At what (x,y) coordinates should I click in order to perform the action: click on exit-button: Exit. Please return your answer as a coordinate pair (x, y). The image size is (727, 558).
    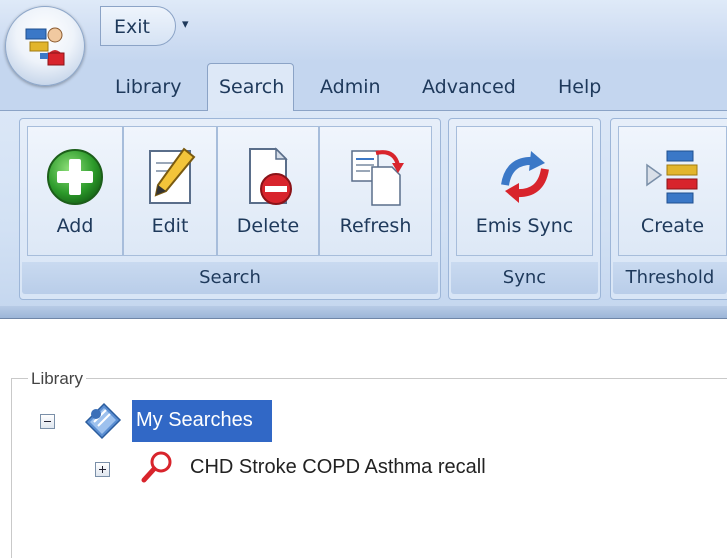
    Looking at the image, I should click on (138, 26).